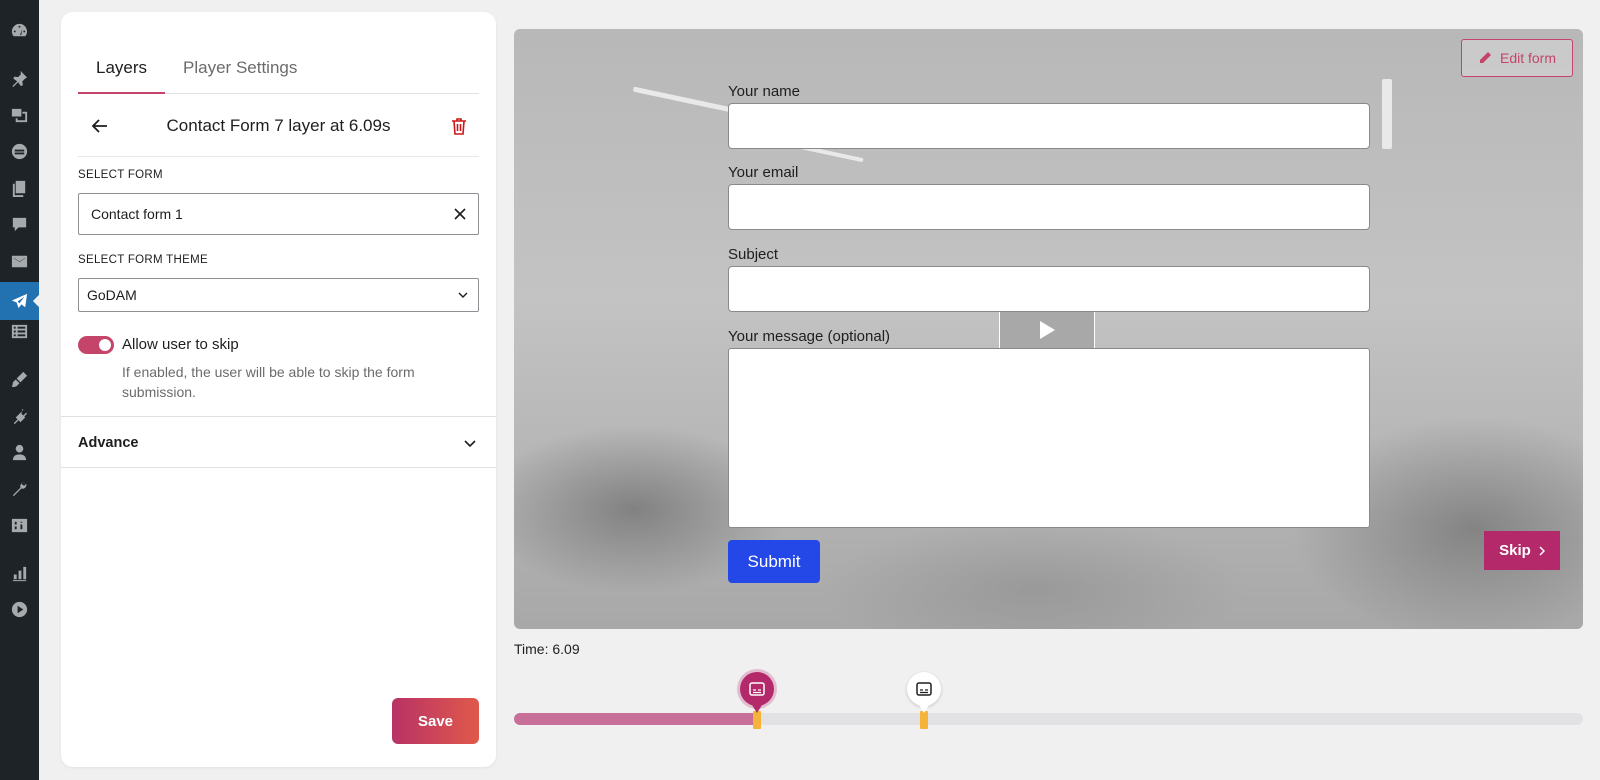 This screenshot has height=780, width=1600. I want to click on advance-label: Advance, so click(108, 443).